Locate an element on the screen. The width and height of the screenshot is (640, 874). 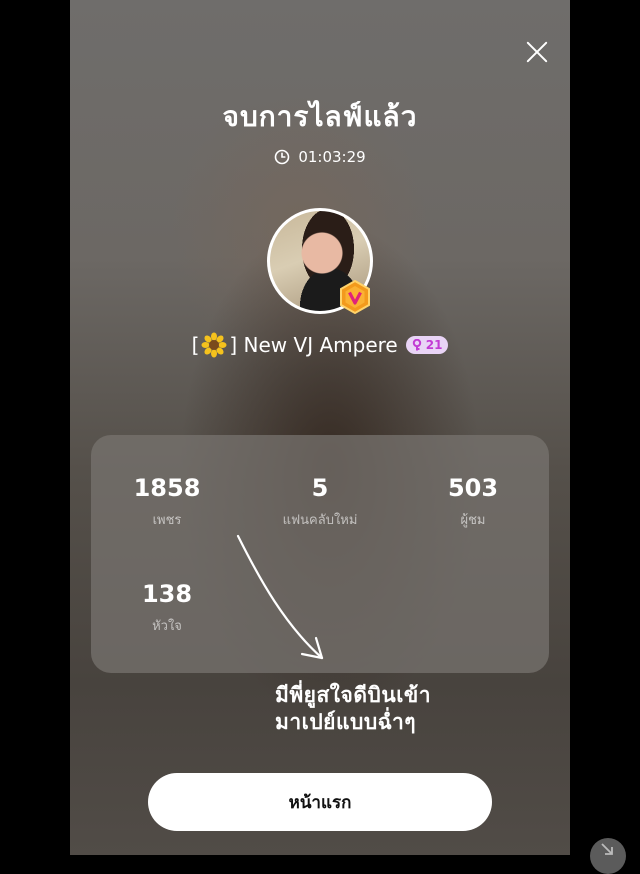
stat-label: แฟนคลับใหม่ is located at coordinates (320, 520).